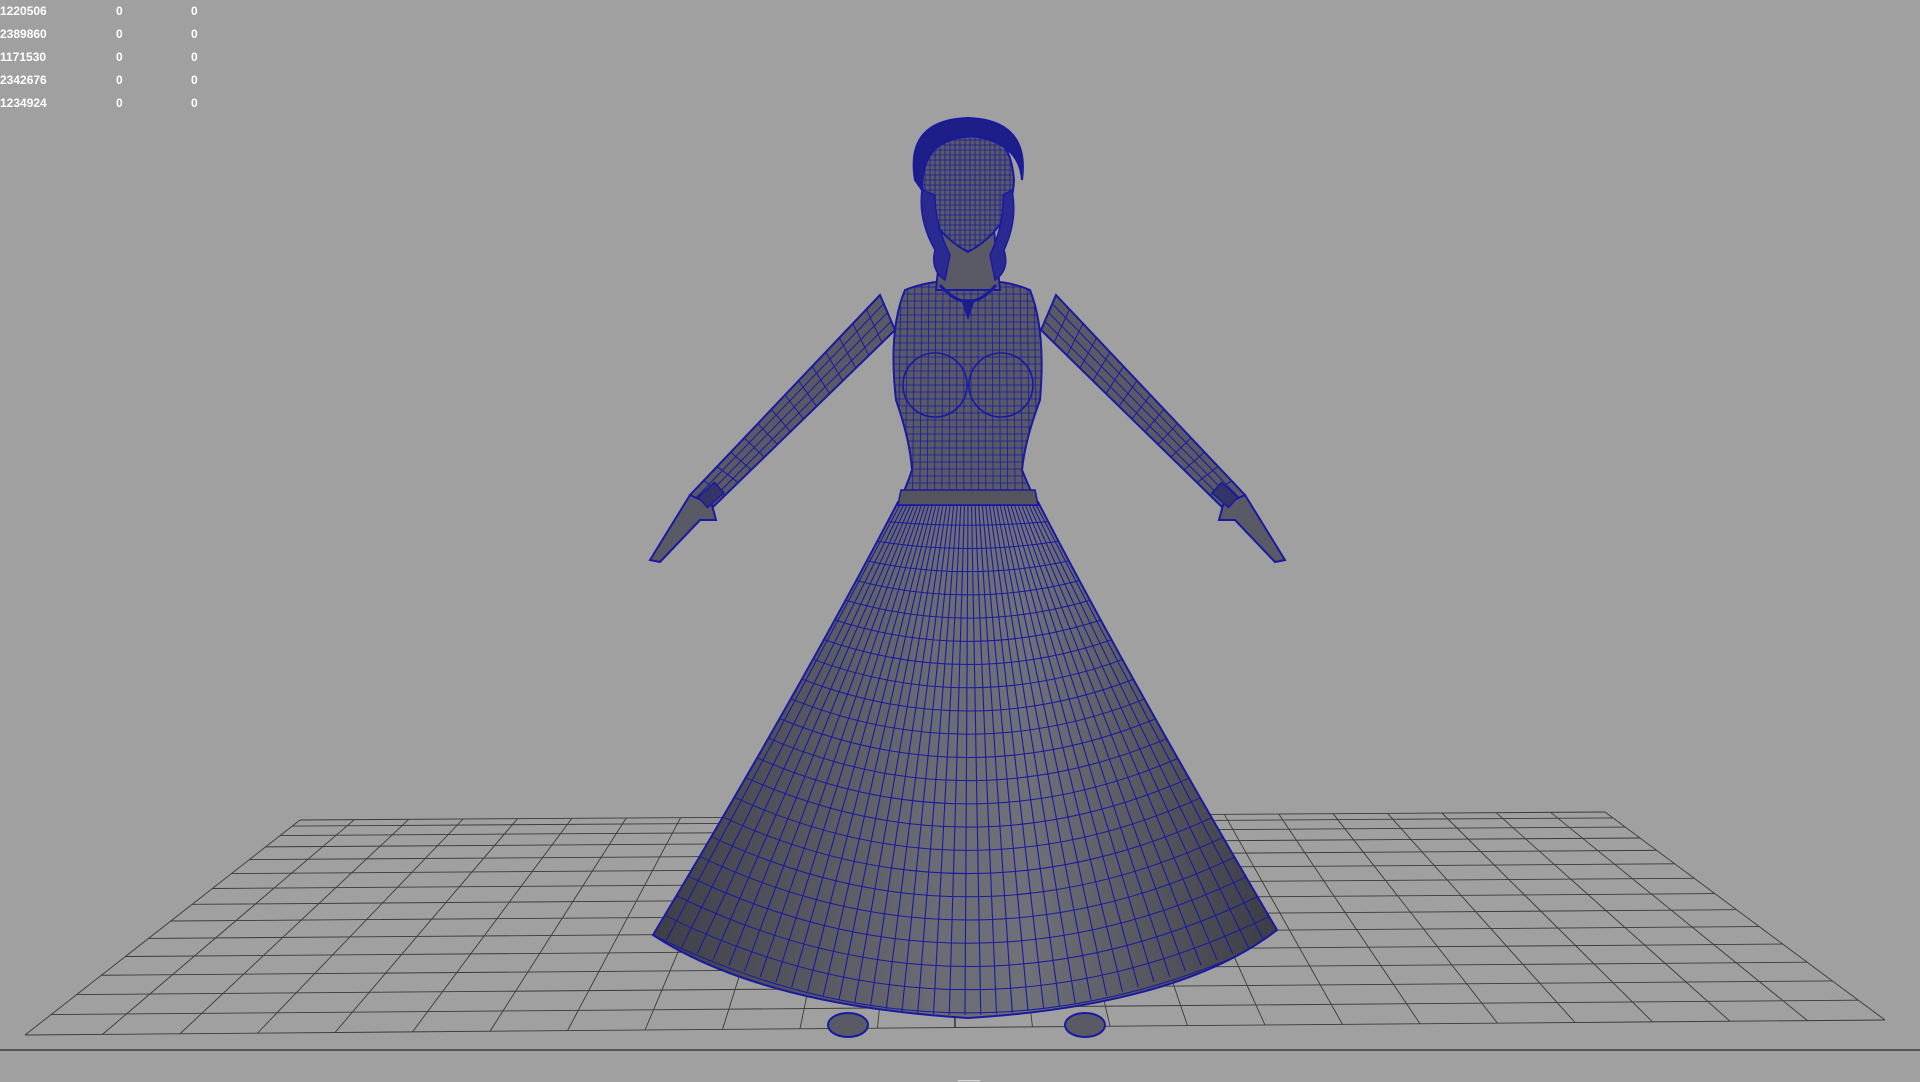 The height and width of the screenshot is (1082, 1920). Describe the element at coordinates (23, 34) in the screenshot. I see `hud-value: 2389860` at that location.